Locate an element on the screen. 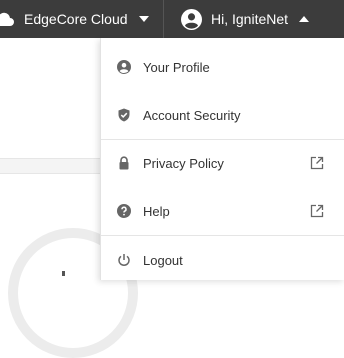  menu-item-label: Your Profile is located at coordinates (176, 67).